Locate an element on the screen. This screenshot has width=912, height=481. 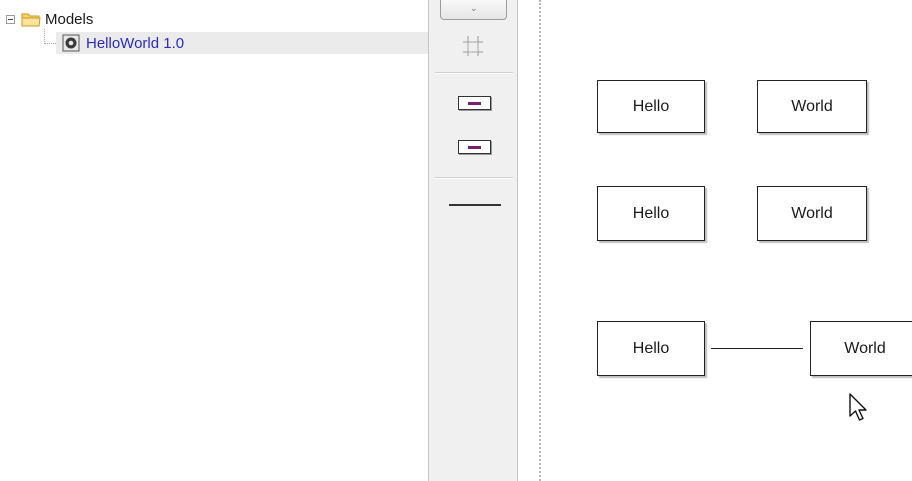
grid-snap-tool is located at coordinates (473, 46).